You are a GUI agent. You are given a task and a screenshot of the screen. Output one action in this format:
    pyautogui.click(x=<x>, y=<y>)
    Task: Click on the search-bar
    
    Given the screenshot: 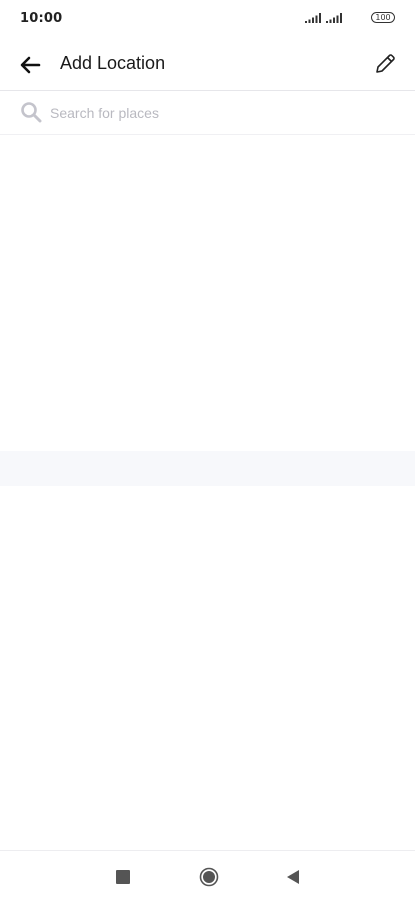 What is the action you would take?
    pyautogui.click(x=207, y=113)
    